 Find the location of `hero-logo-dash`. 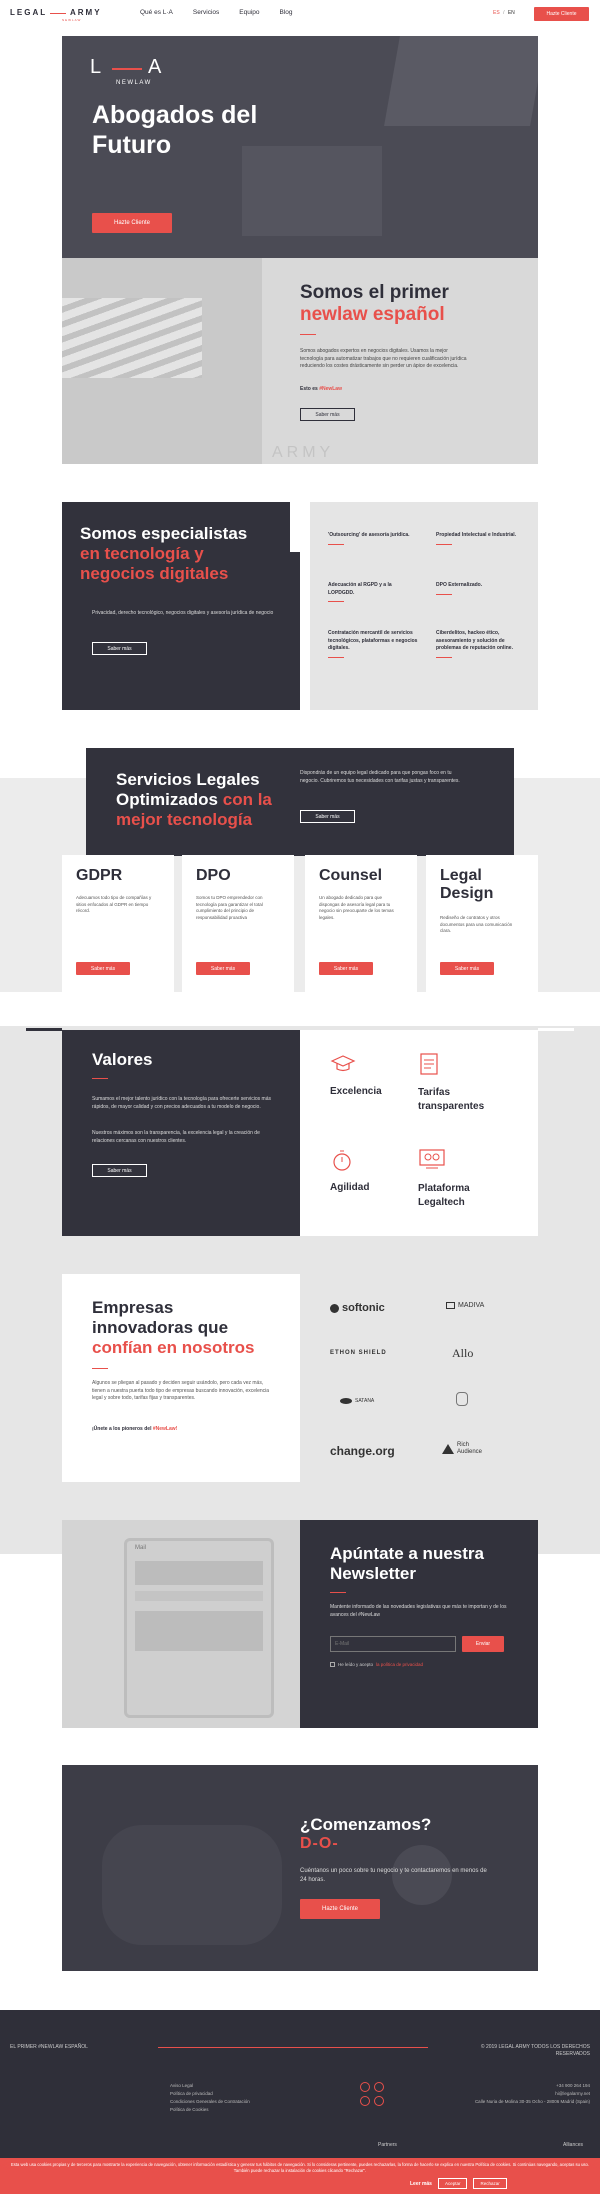

hero-logo-dash is located at coordinates (127, 69).